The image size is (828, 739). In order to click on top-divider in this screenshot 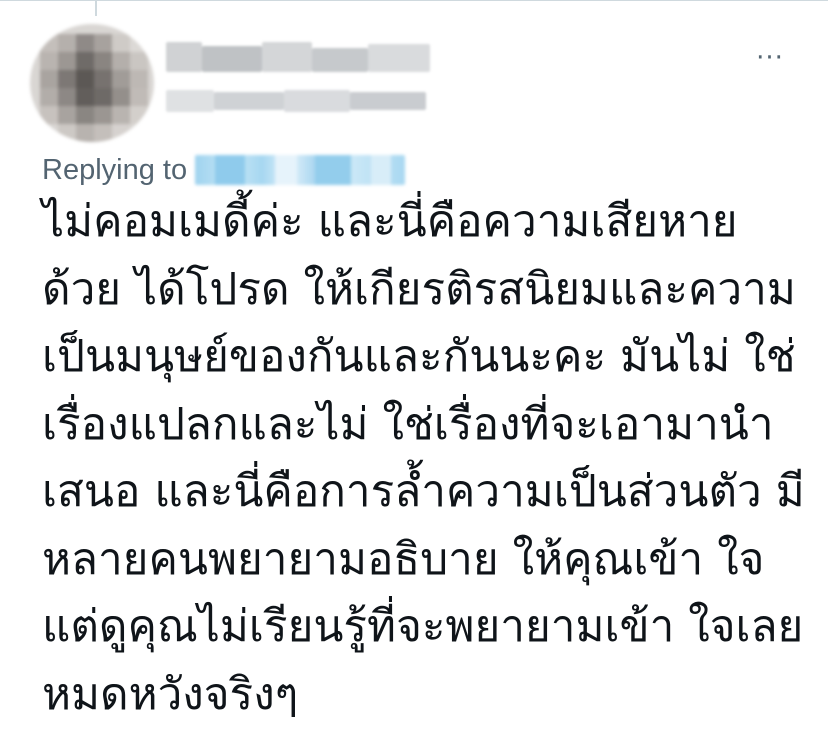, I will do `click(414, 0)`.